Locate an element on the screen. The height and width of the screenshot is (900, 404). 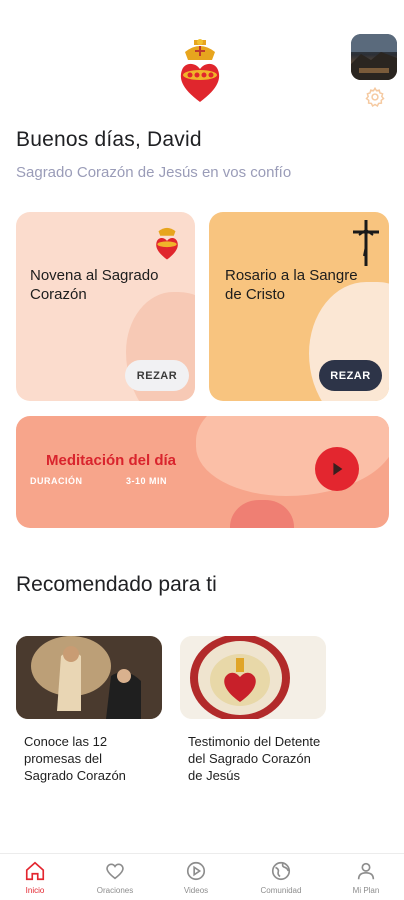
recommended-thumbnail-detente is located at coordinates (253, 677).